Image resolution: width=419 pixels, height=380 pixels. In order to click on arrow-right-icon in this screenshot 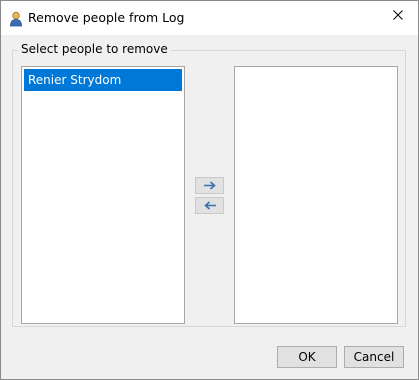, I will do `click(210, 186)`.